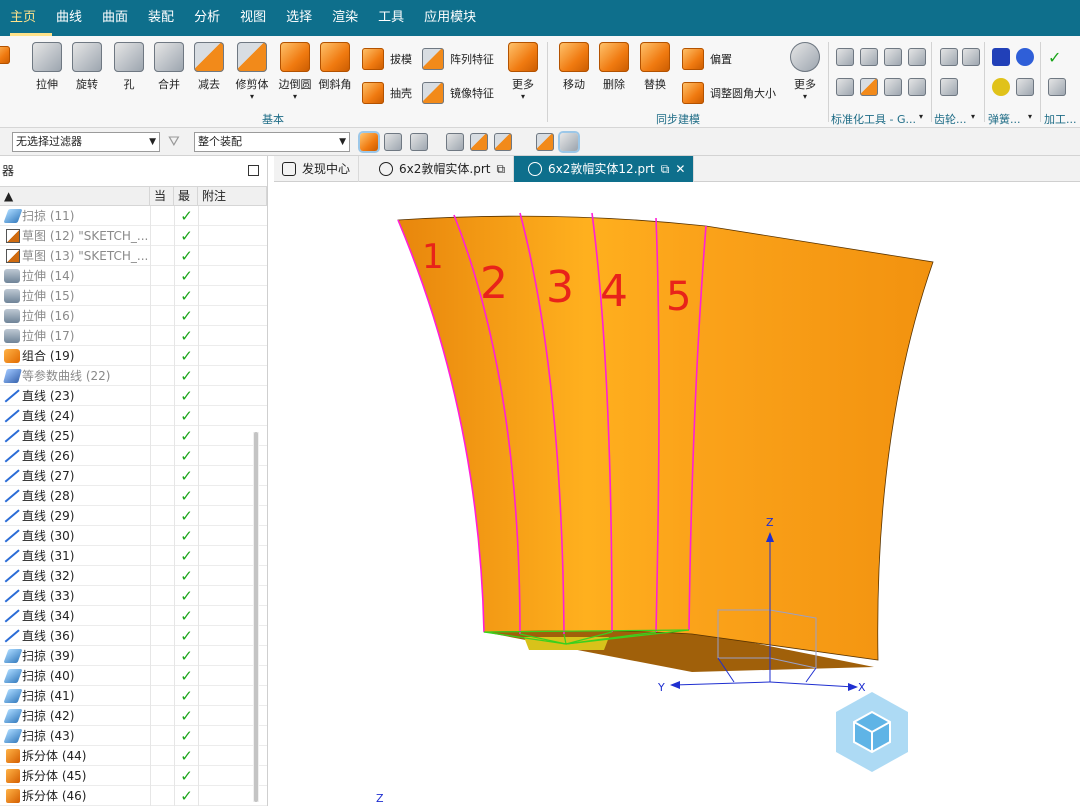 This screenshot has height=806, width=1080. I want to click on feature-row: 直线 (34) ✓, so click(133, 615).